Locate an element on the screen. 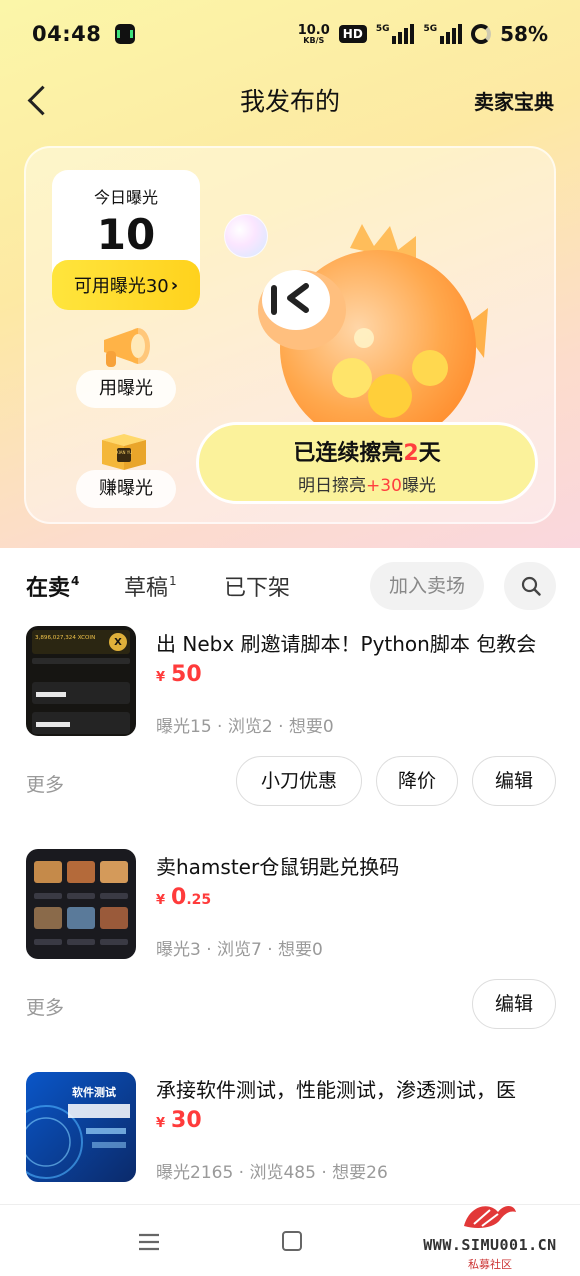 This screenshot has height=1276, width=580. box-brand-text: XIAN YU is located at coordinates (124, 452).